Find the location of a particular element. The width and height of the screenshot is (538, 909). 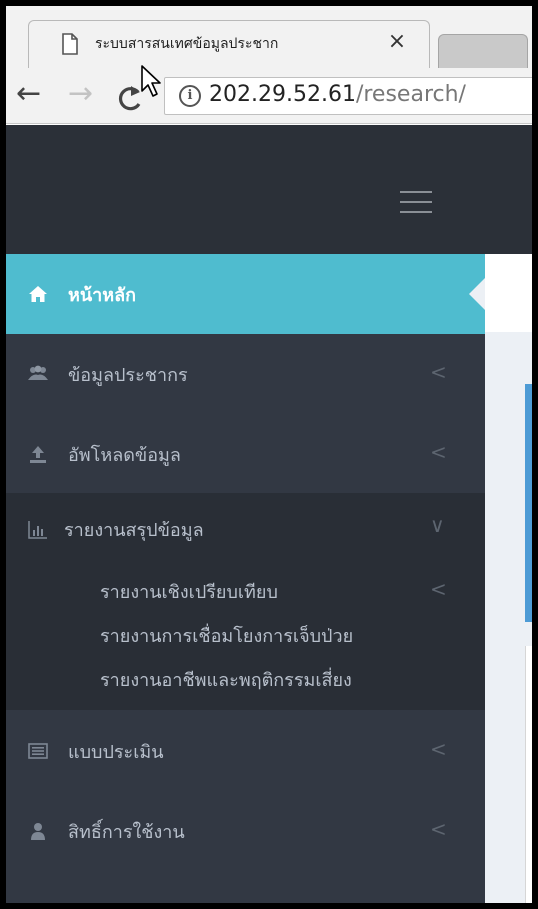

main-content is located at coordinates (508, 578).